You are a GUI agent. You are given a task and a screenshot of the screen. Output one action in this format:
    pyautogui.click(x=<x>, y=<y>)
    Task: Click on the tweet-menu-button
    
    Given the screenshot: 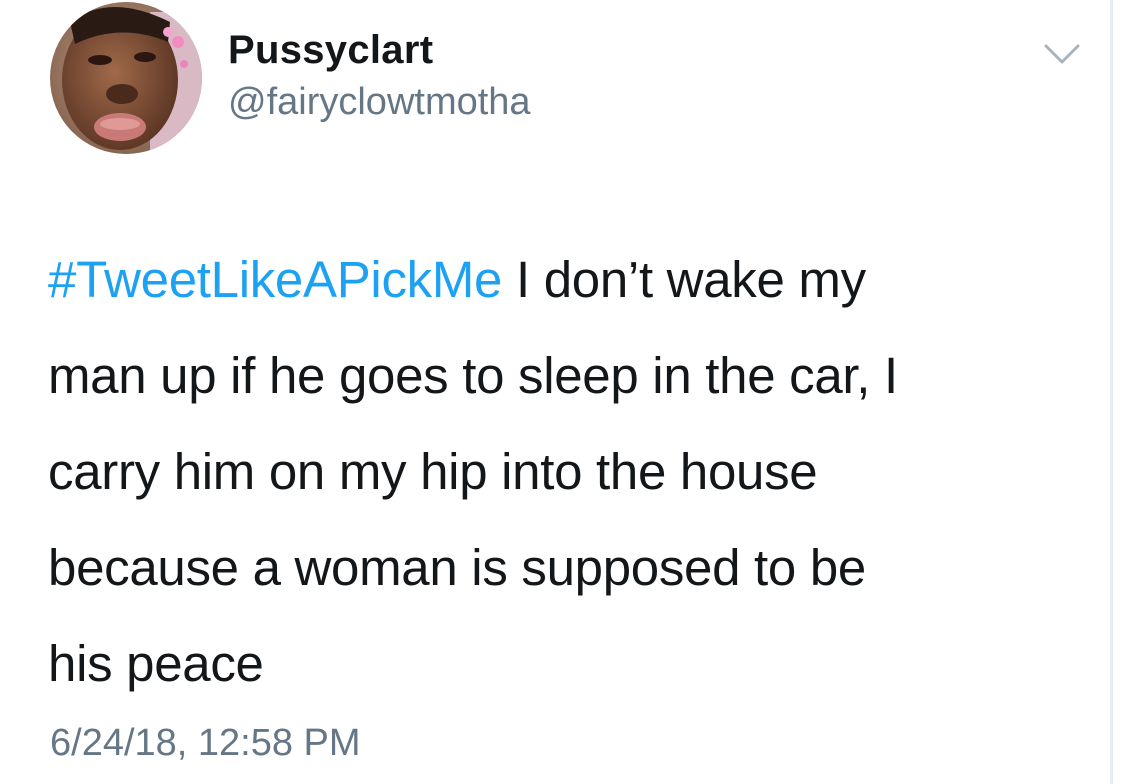 What is the action you would take?
    pyautogui.click(x=1062, y=55)
    